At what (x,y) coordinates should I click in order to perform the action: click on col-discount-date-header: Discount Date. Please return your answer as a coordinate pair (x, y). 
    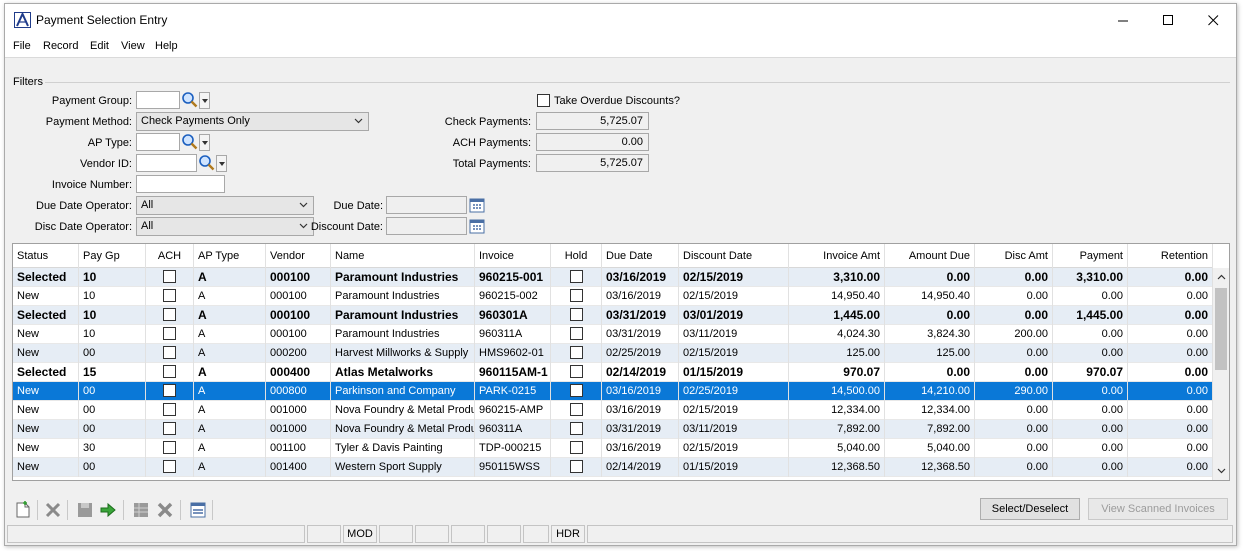
    Looking at the image, I should click on (734, 256).